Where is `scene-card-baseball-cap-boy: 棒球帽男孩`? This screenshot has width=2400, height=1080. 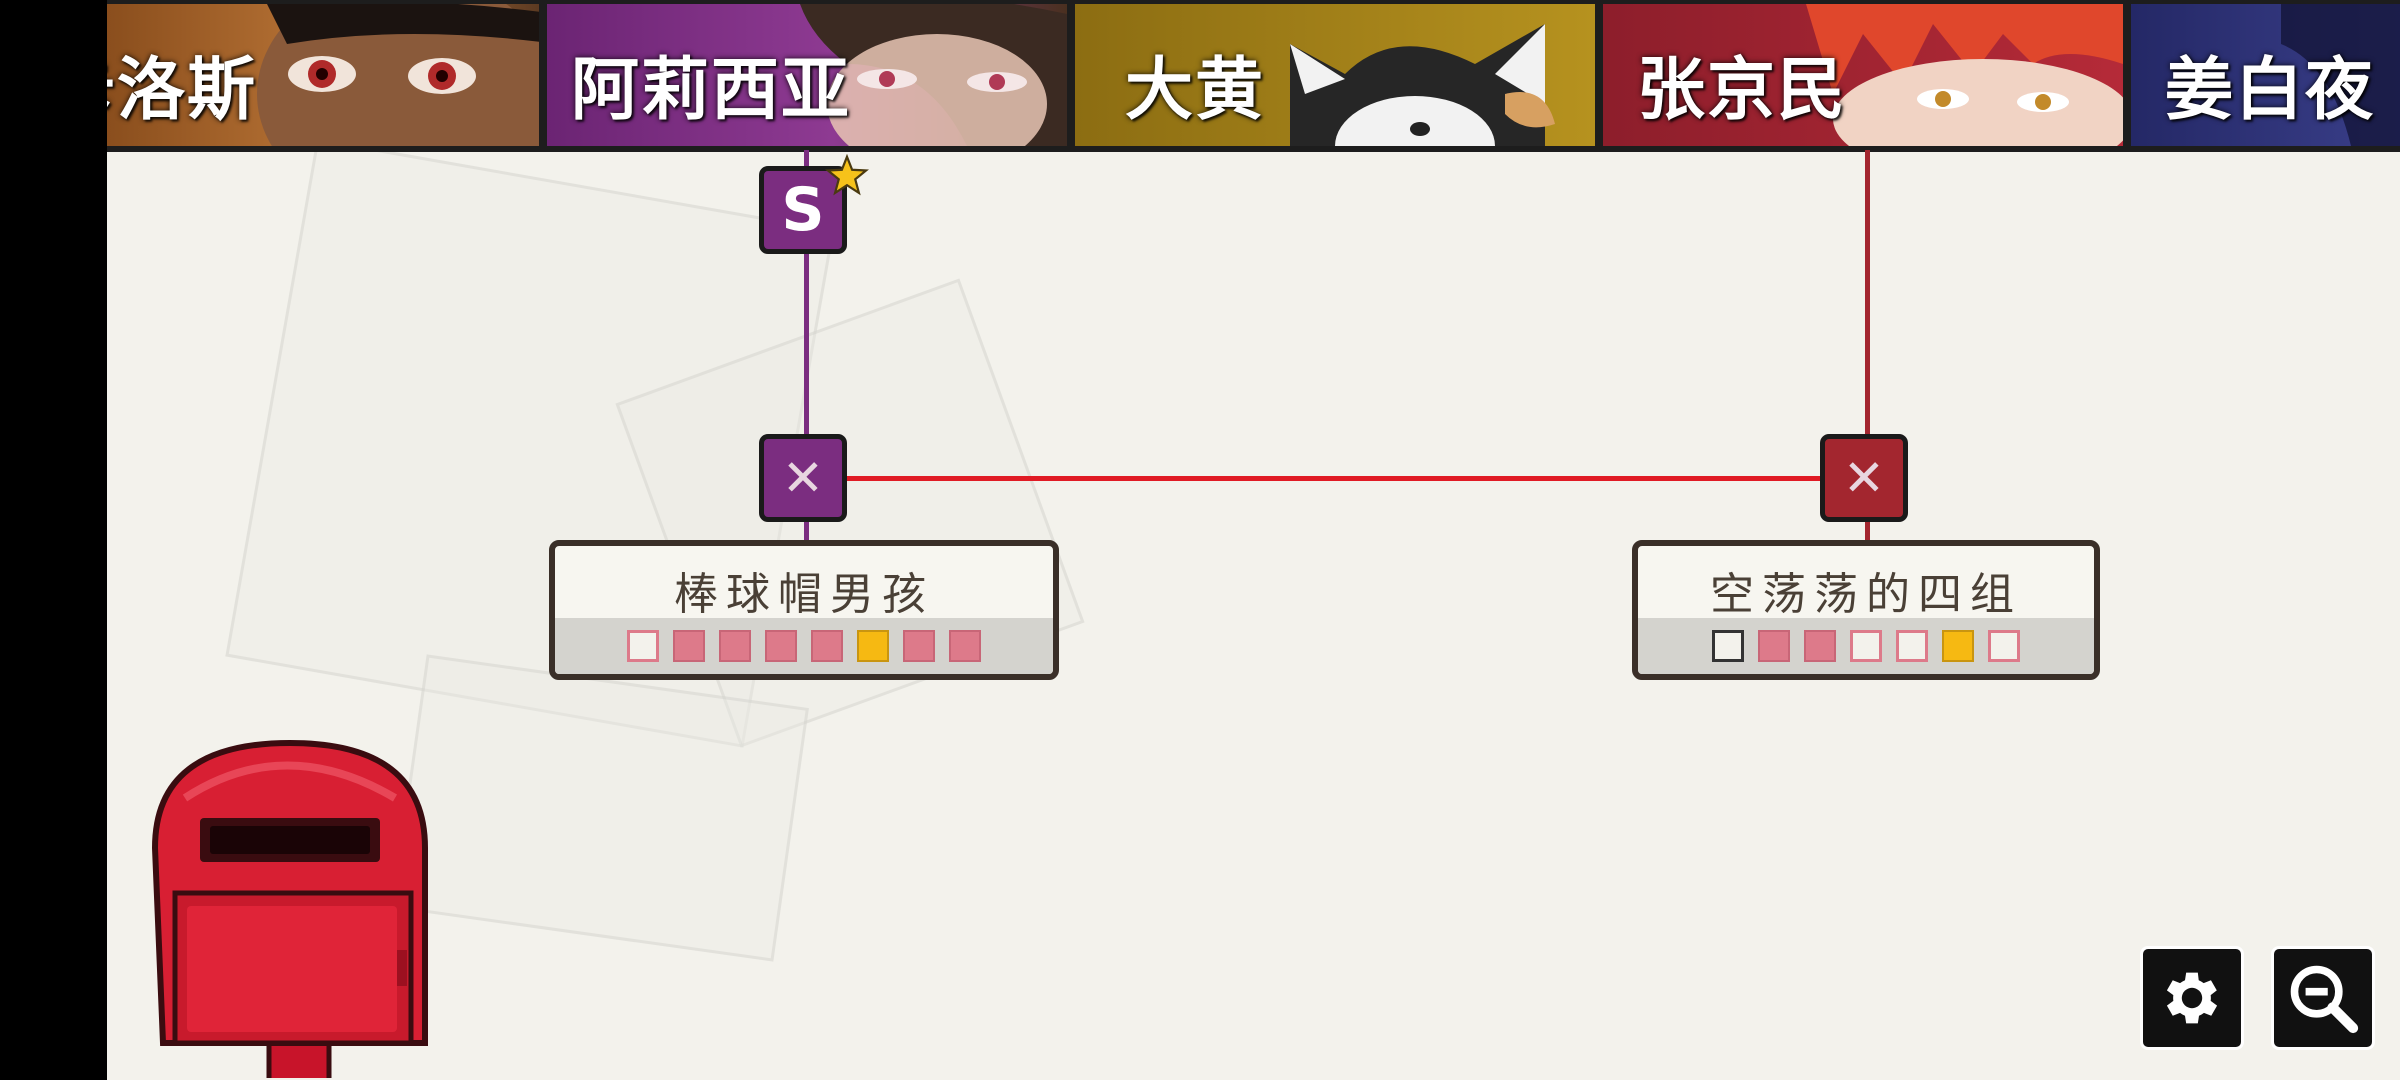 scene-card-baseball-cap-boy: 棒球帽男孩 is located at coordinates (804, 610).